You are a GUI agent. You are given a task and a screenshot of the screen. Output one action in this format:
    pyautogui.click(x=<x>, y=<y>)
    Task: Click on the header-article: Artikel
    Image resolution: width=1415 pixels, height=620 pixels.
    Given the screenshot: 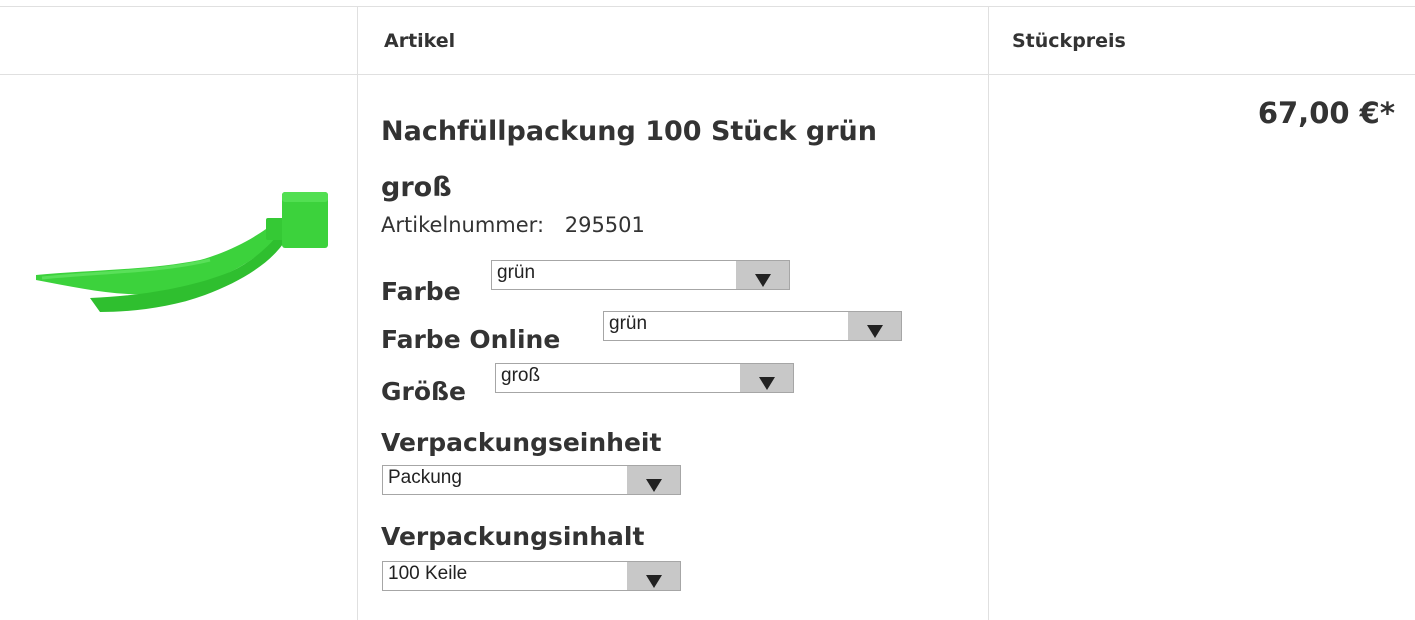 What is the action you would take?
    pyautogui.click(x=420, y=41)
    